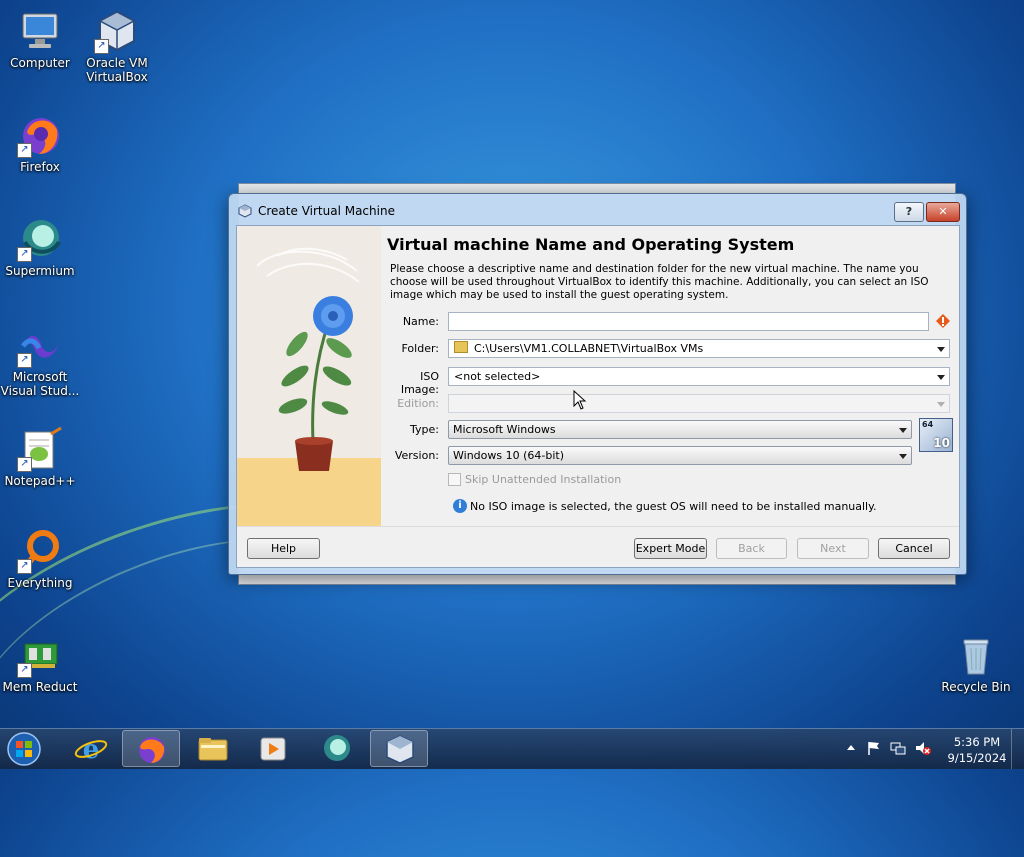 The image size is (1024, 857). Describe the element at coordinates (851, 748) in the screenshot. I see `chevron-up-icon` at that location.